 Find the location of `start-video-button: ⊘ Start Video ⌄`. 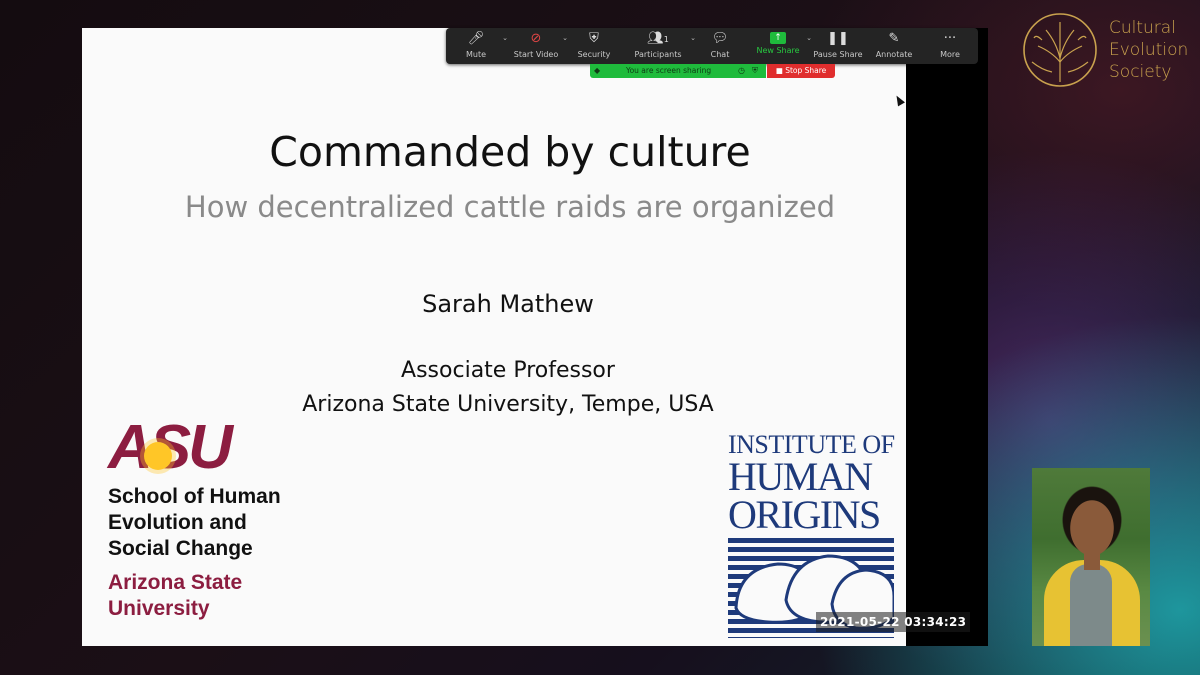

start-video-button: ⊘ Start Video ⌄ is located at coordinates (537, 46).